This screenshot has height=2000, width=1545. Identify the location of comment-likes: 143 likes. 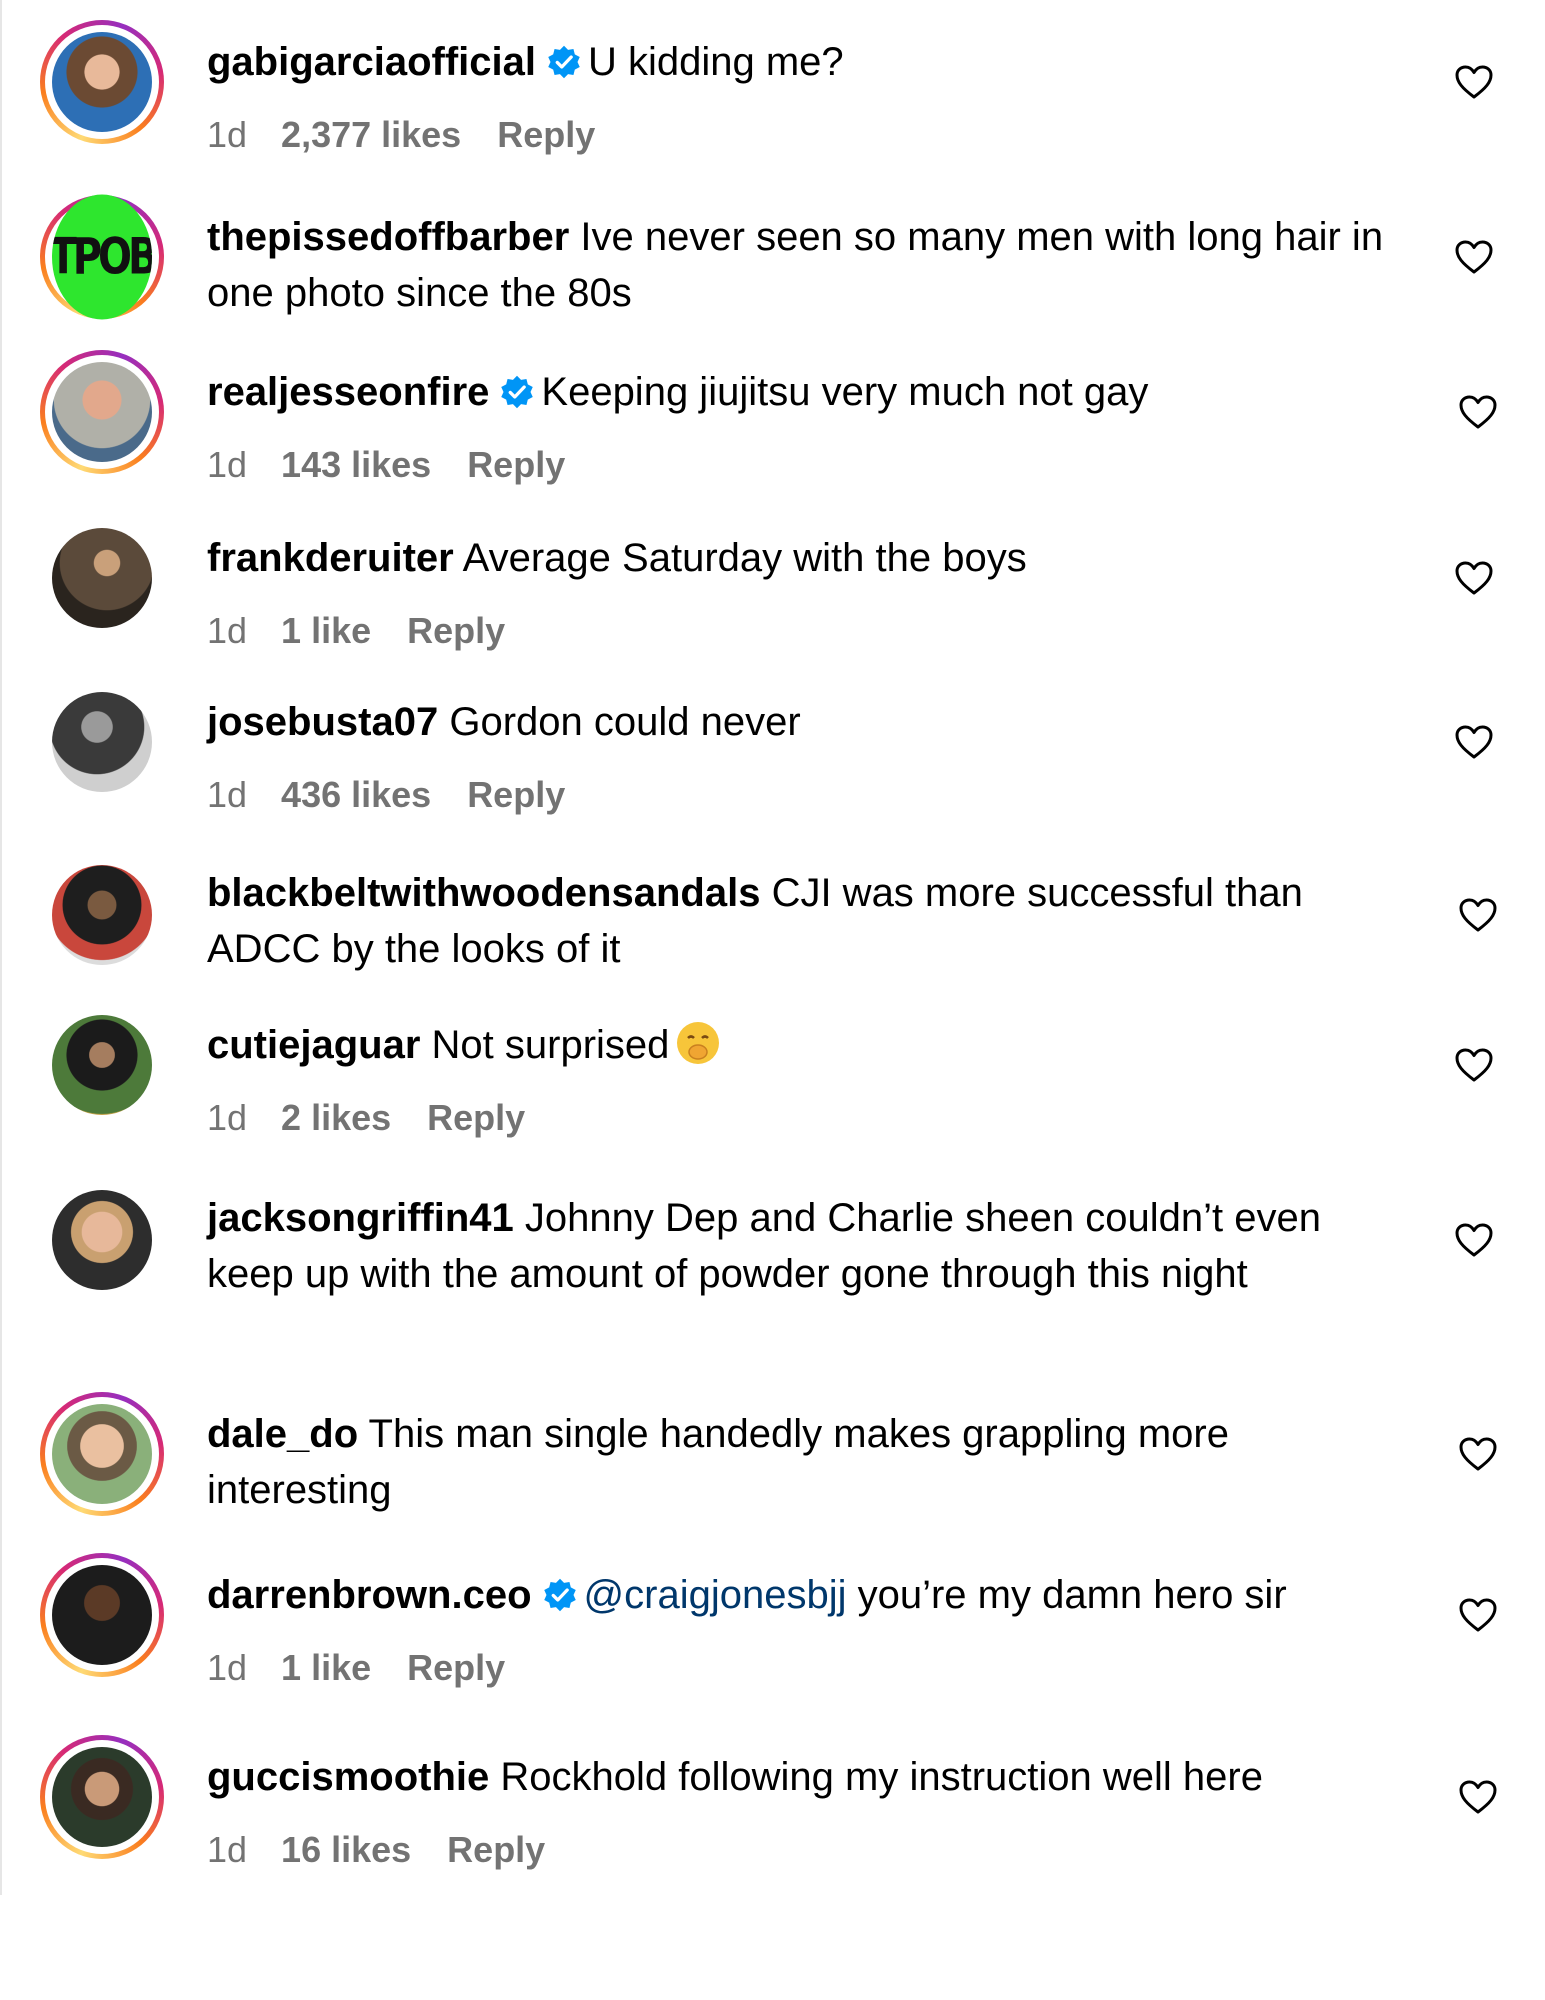
(356, 464).